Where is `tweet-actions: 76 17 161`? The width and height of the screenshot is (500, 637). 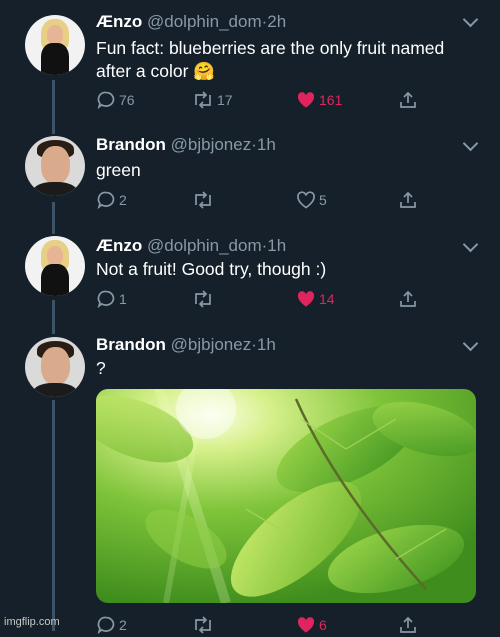
tweet-actions: 76 17 161 is located at coordinates (261, 100).